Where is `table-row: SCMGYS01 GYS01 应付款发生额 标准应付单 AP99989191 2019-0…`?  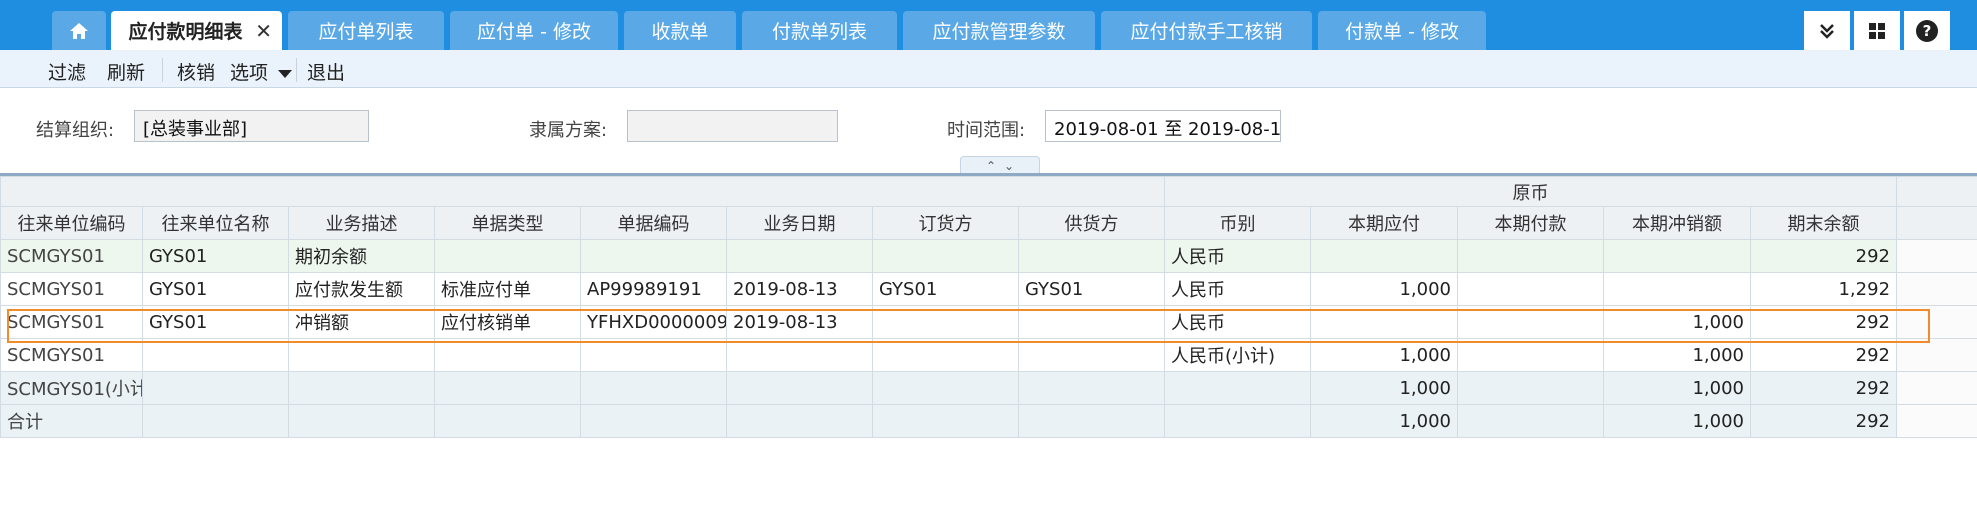
table-row: SCMGYS01 GYS01 应付款发生额 标准应付单 AP99989191 2019-0… is located at coordinates (988, 289).